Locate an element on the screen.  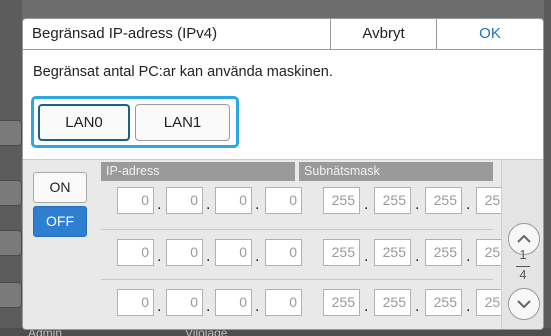
tab-lan0: LAN0 is located at coordinates (84, 122).